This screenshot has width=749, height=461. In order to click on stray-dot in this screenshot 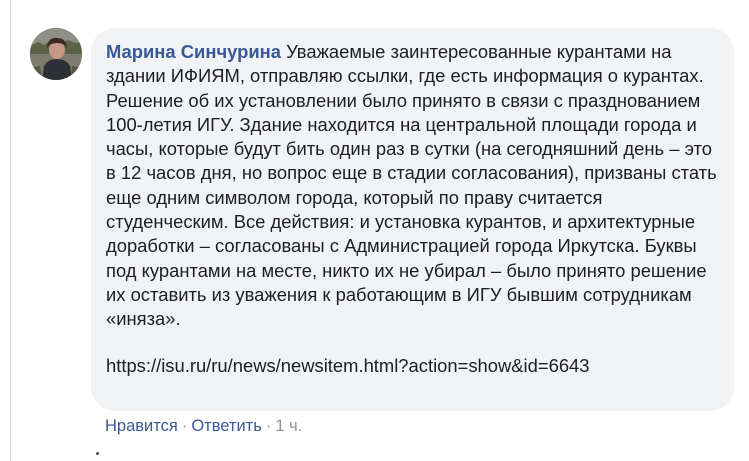, I will do `click(97, 453)`.